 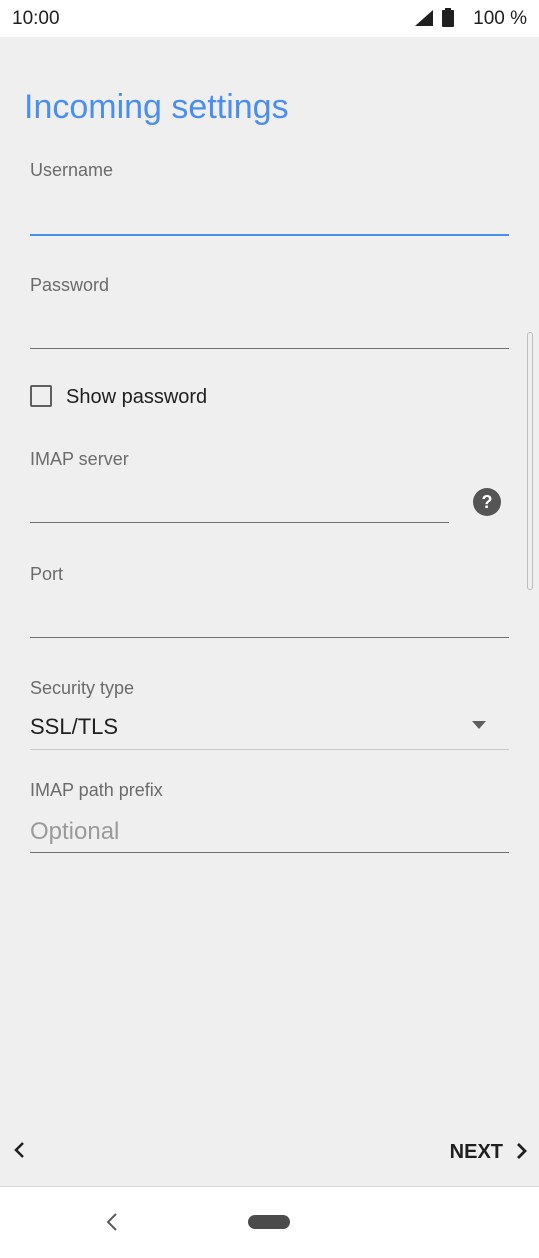 I want to click on scrollbar, so click(x=530, y=461).